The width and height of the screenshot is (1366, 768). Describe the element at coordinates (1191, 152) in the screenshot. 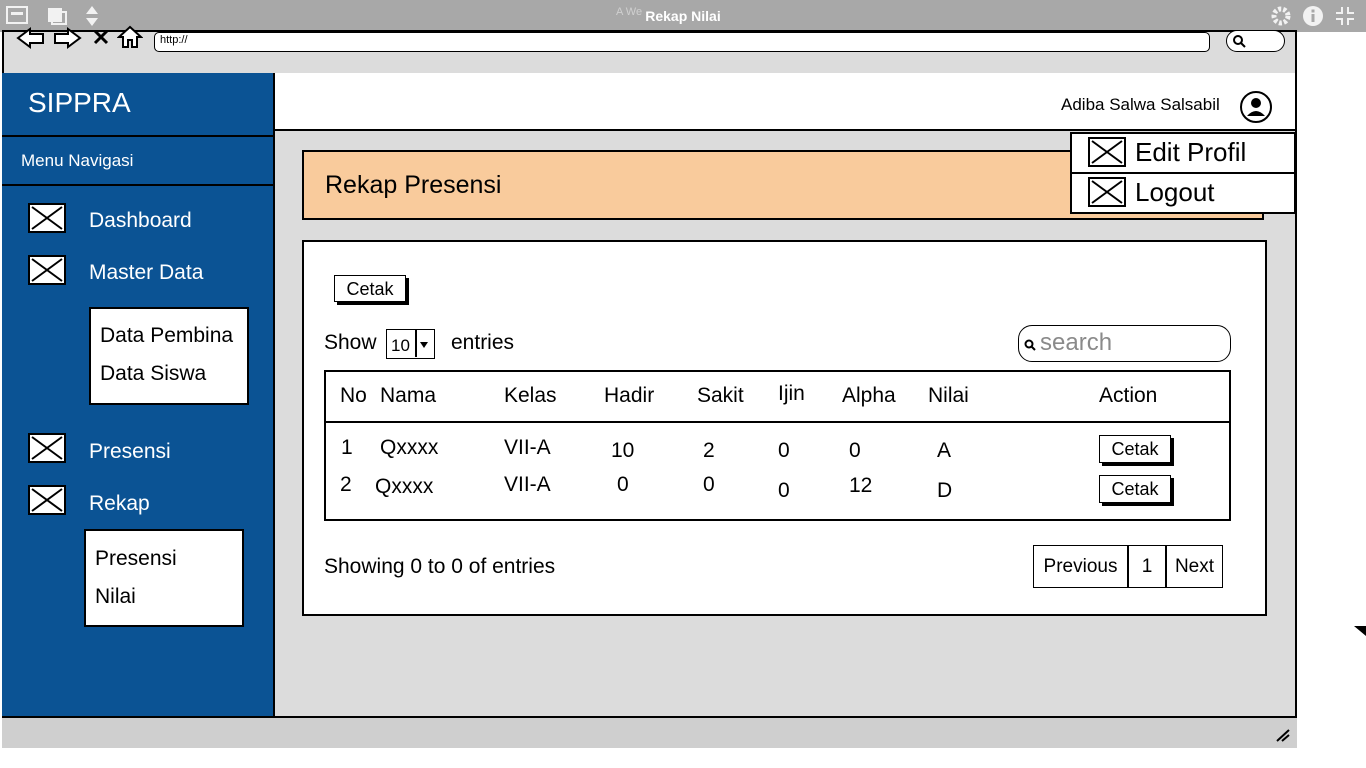

I see `menu-item-label: Edit Profil` at that location.